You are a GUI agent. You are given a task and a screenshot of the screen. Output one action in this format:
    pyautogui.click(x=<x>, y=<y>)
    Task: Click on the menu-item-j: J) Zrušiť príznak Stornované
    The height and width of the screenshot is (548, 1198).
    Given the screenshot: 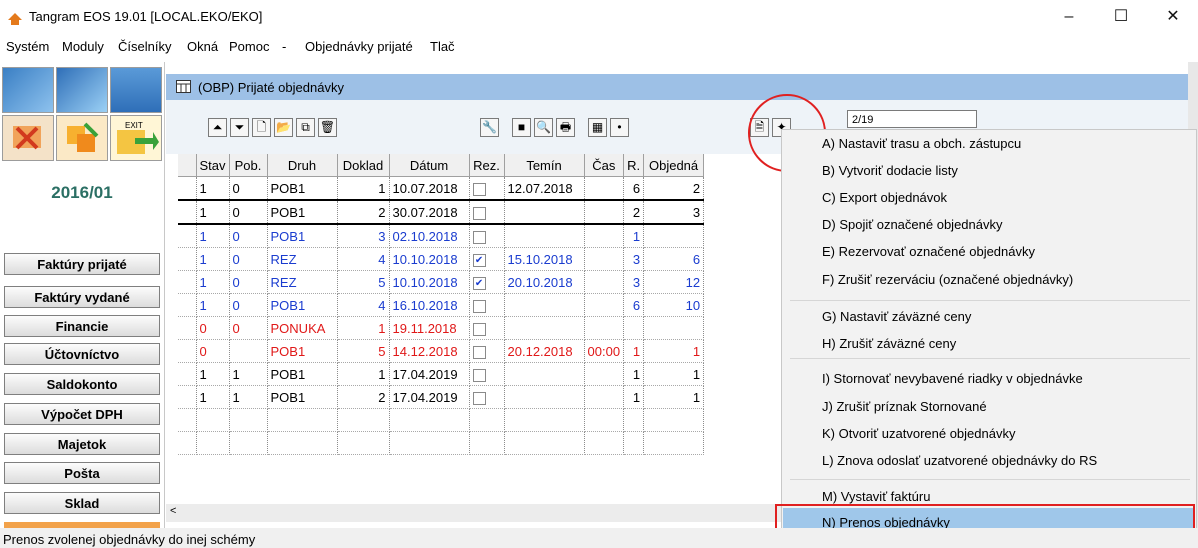 What is the action you would take?
    pyautogui.click(x=904, y=406)
    